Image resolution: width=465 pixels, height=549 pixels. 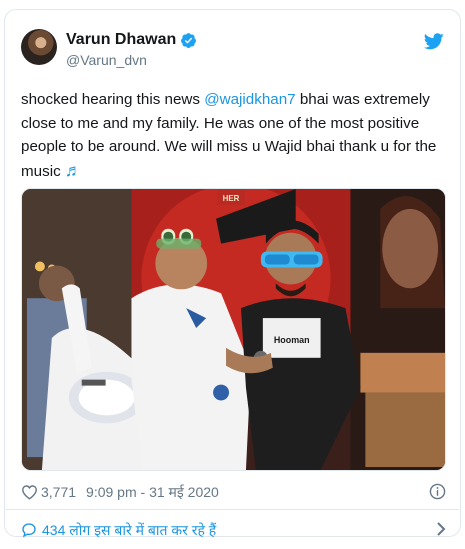 I want to click on tweet-meta: 3,771 9:09 pm - 31 मई 2020, so click(x=233, y=492).